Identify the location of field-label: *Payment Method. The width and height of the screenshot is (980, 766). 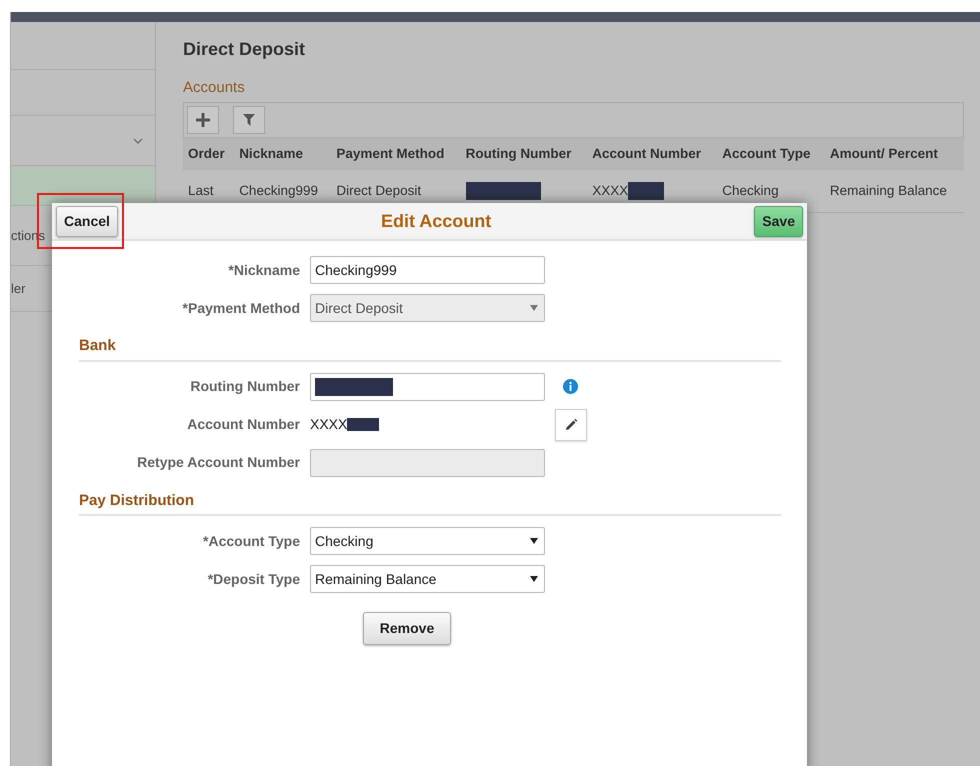
(241, 308).